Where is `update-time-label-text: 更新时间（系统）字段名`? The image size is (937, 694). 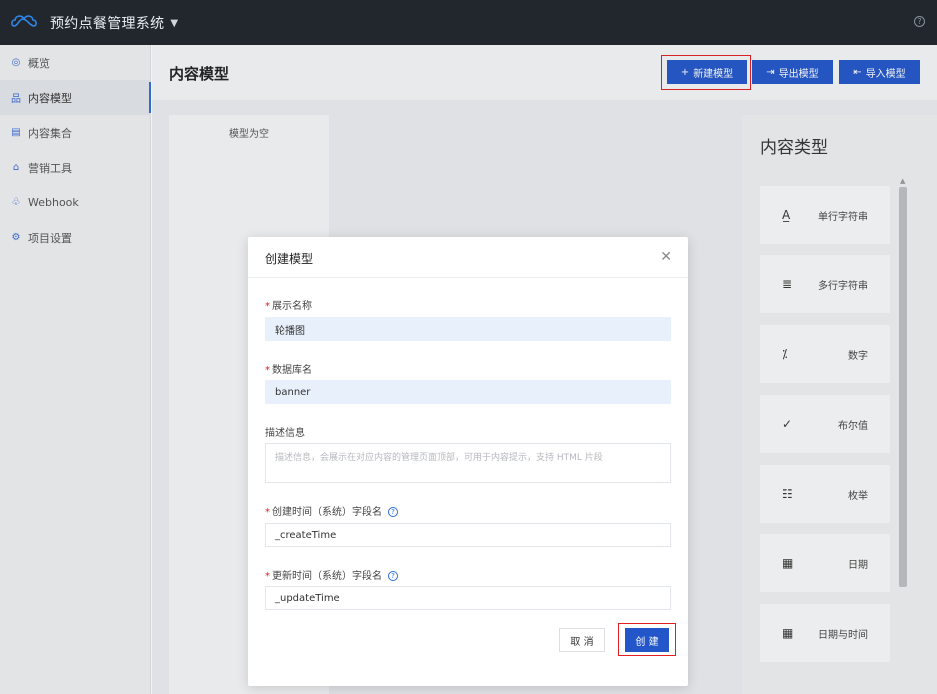
update-time-label-text: 更新时间（系统）字段名 is located at coordinates (327, 576).